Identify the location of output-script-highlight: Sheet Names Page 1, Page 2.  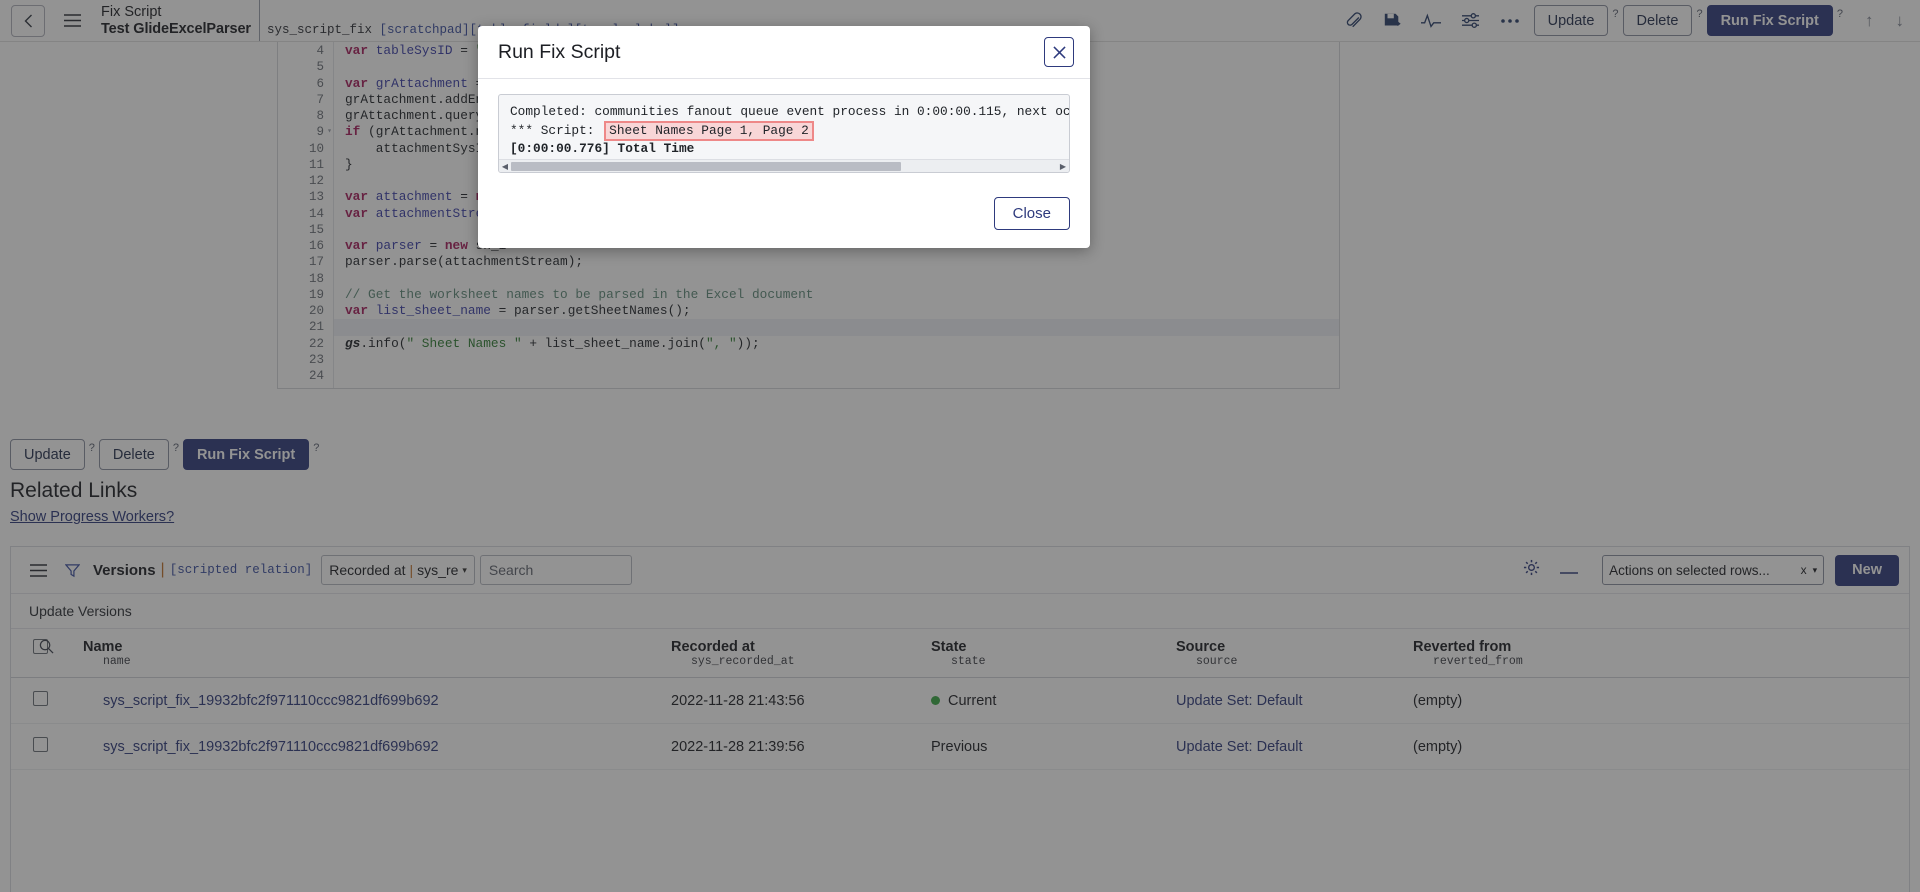
(709, 131).